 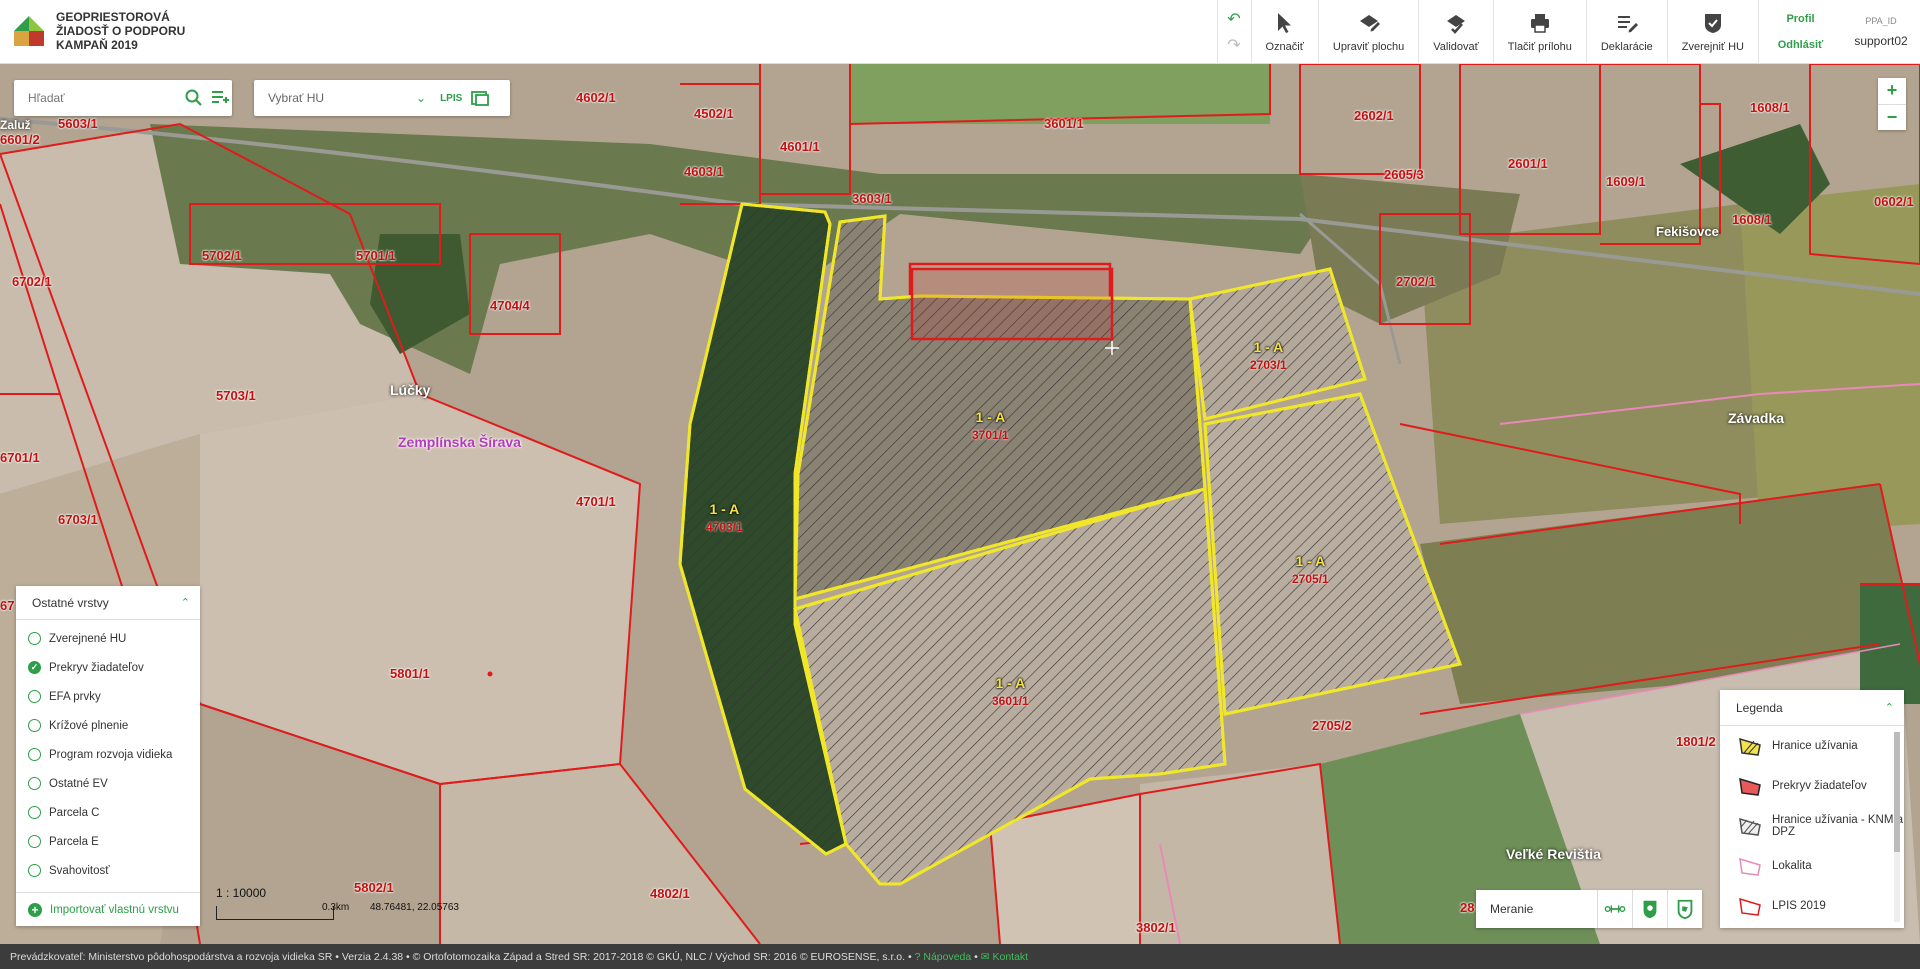 I want to click on place-label: Fekišovce, so click(x=1687, y=231).